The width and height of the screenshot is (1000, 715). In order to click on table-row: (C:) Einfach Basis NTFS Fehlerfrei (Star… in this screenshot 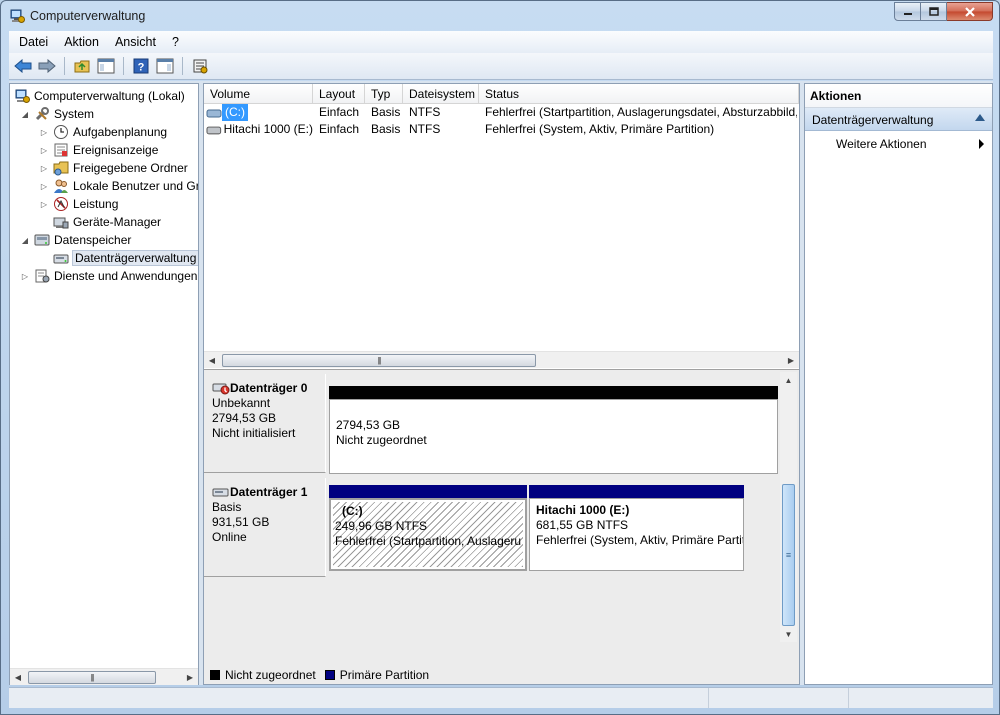, I will do `click(501, 112)`.